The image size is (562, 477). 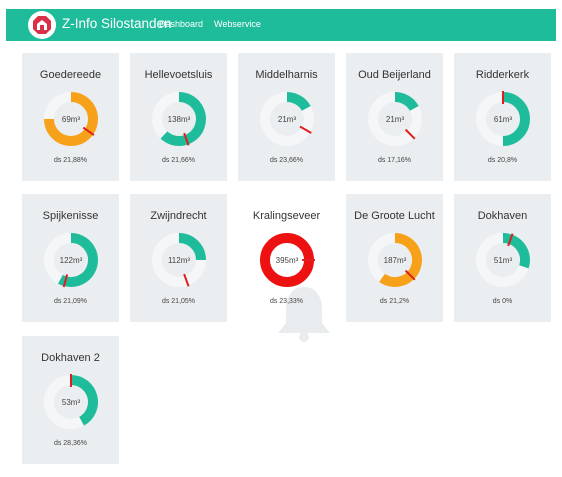 What do you see at coordinates (286, 75) in the screenshot?
I see `silo-name: Middelharnis` at bounding box center [286, 75].